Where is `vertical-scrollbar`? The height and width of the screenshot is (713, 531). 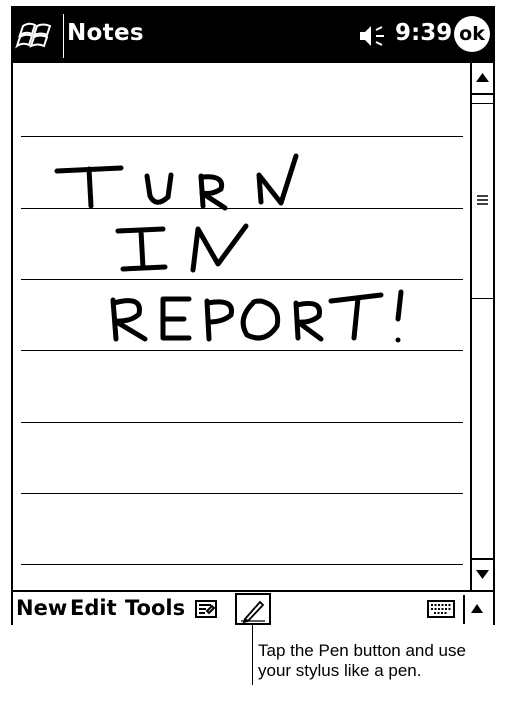
vertical-scrollbar is located at coordinates (481, 326).